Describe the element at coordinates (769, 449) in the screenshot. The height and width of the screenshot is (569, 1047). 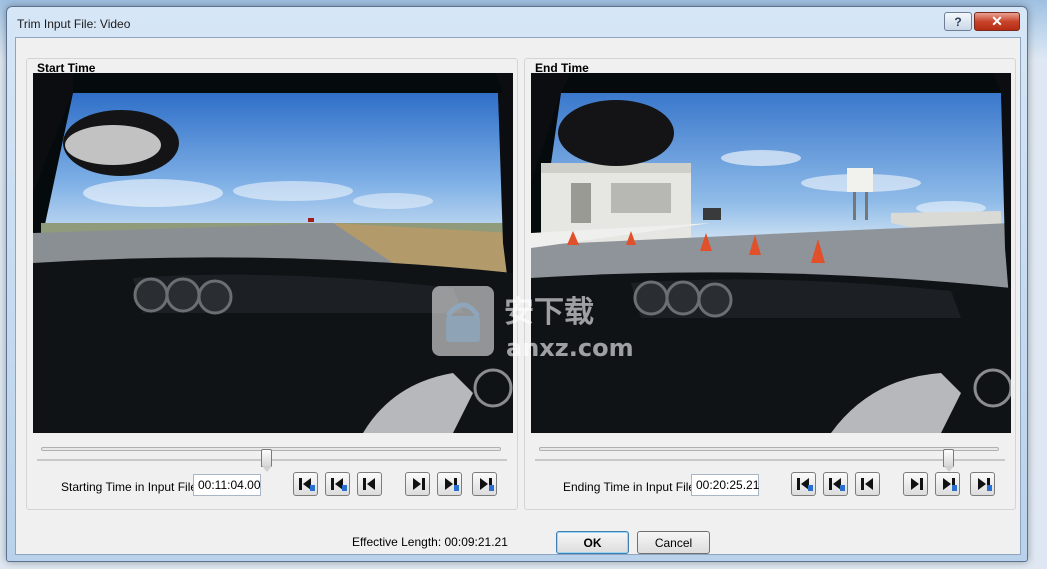
I see `end-slider-track` at that location.